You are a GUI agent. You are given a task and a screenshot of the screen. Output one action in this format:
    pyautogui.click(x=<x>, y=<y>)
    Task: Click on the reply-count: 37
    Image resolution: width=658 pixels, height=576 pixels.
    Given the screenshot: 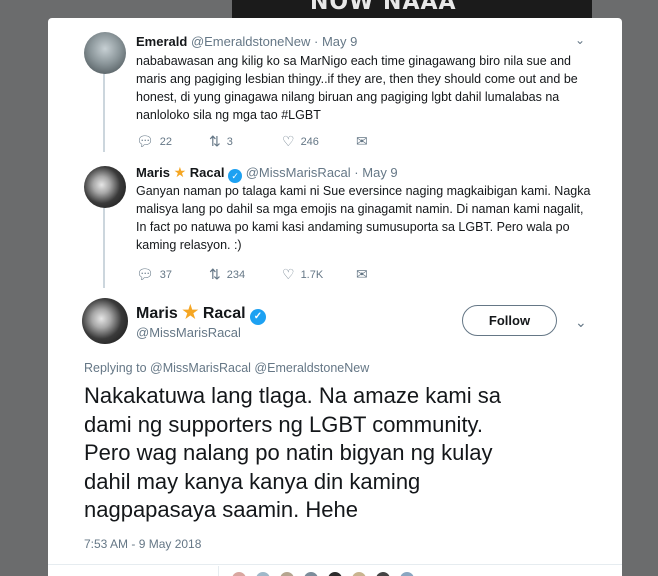 What is the action you would take?
    pyautogui.click(x=166, y=275)
    